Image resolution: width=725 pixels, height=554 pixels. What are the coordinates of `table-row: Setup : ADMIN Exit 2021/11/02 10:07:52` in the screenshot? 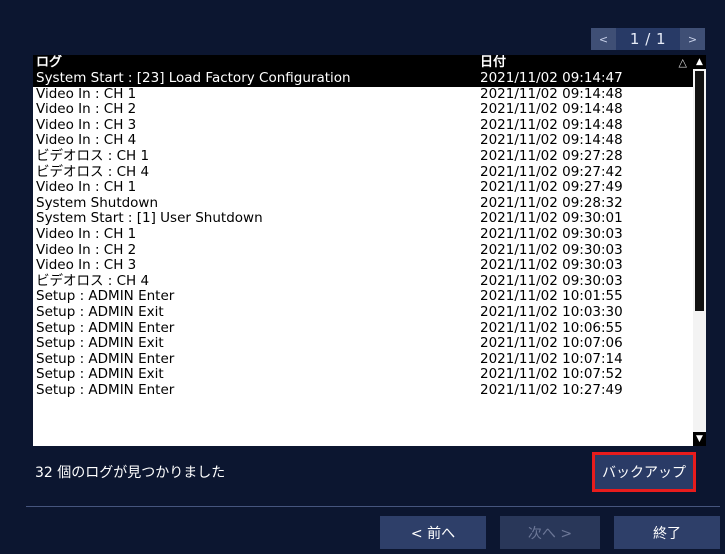 It's located at (363, 375).